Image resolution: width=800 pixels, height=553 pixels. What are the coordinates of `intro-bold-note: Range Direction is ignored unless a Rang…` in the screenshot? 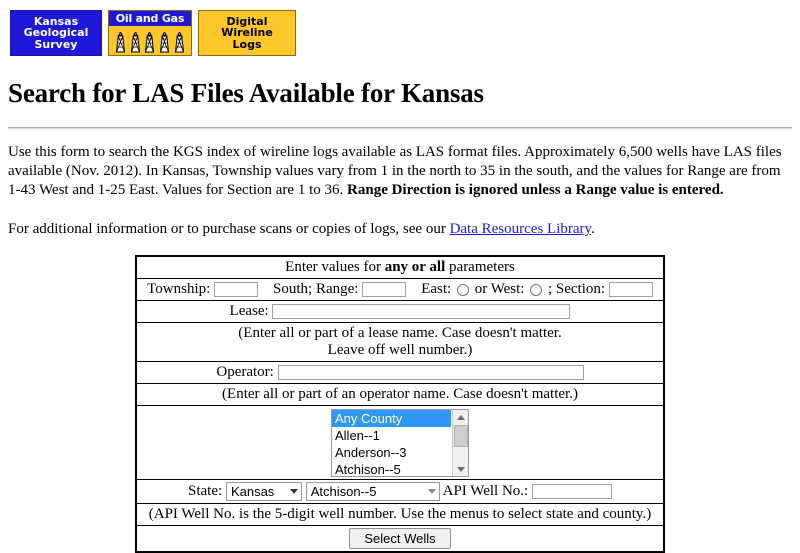 It's located at (535, 190).